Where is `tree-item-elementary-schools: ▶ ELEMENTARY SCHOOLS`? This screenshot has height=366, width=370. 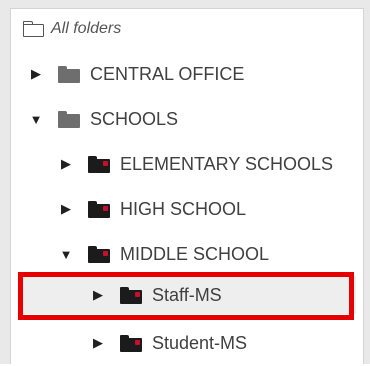
tree-item-elementary-schools: ▶ ELEMENTARY SCHOOLS is located at coordinates (196, 164).